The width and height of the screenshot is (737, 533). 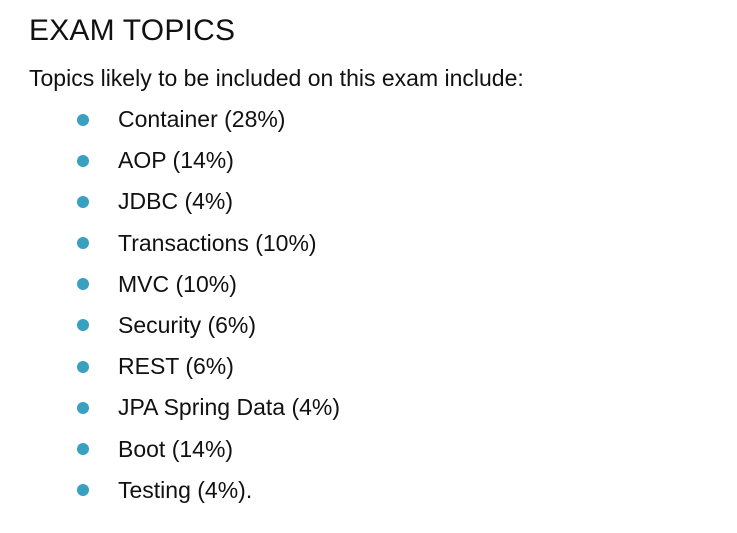 What do you see at coordinates (202, 119) in the screenshot?
I see `topic-label: Container (28%)` at bounding box center [202, 119].